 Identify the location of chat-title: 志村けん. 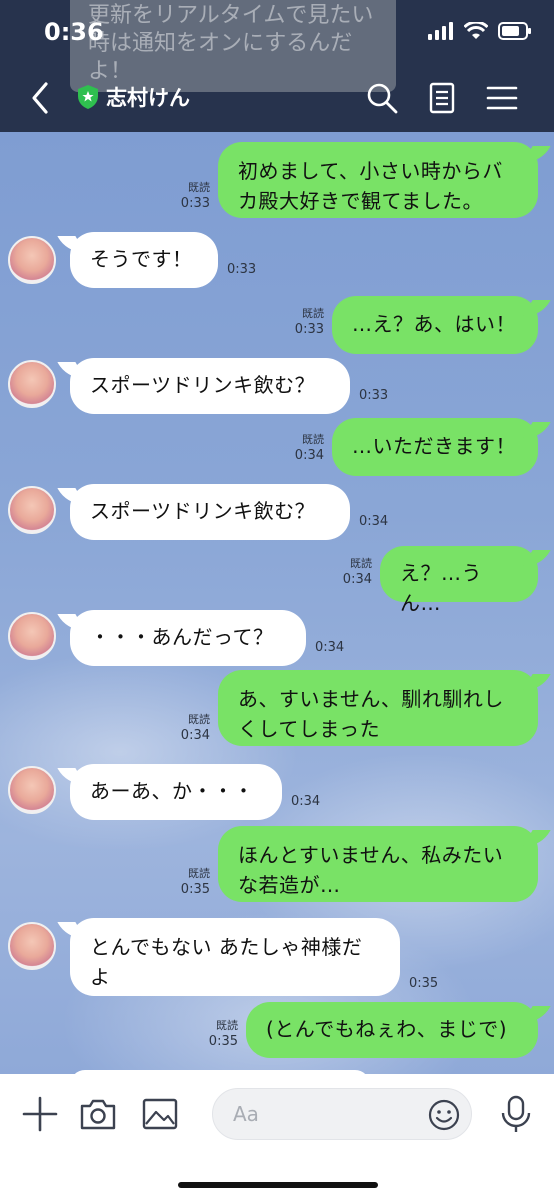
(133, 97).